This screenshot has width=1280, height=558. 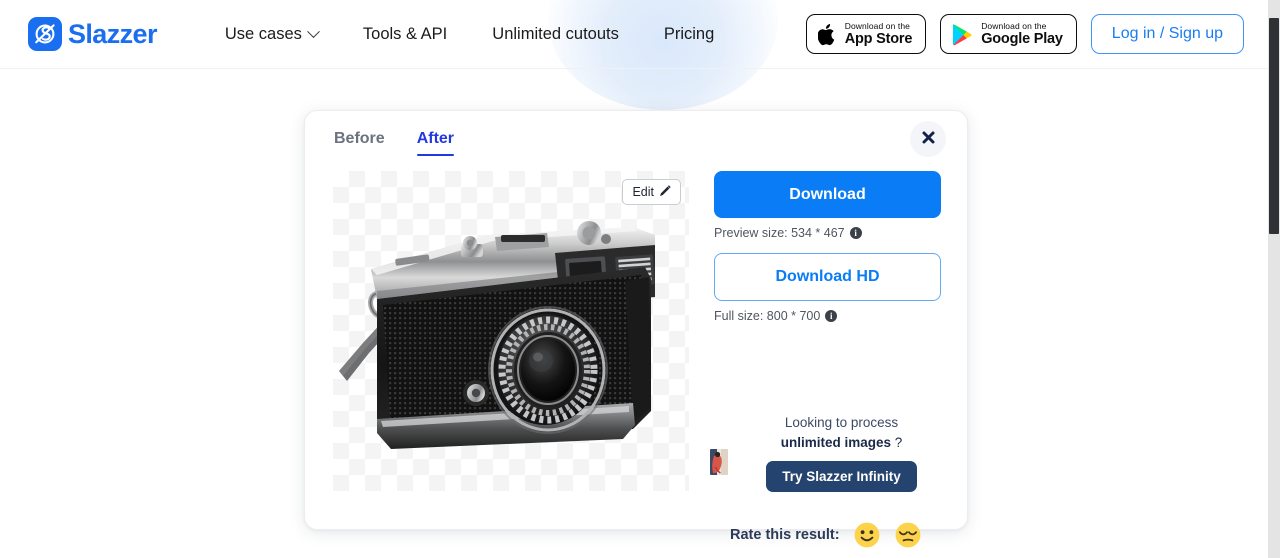 I want to click on promo-line-2-bold: unlimited images, so click(x=835, y=442).